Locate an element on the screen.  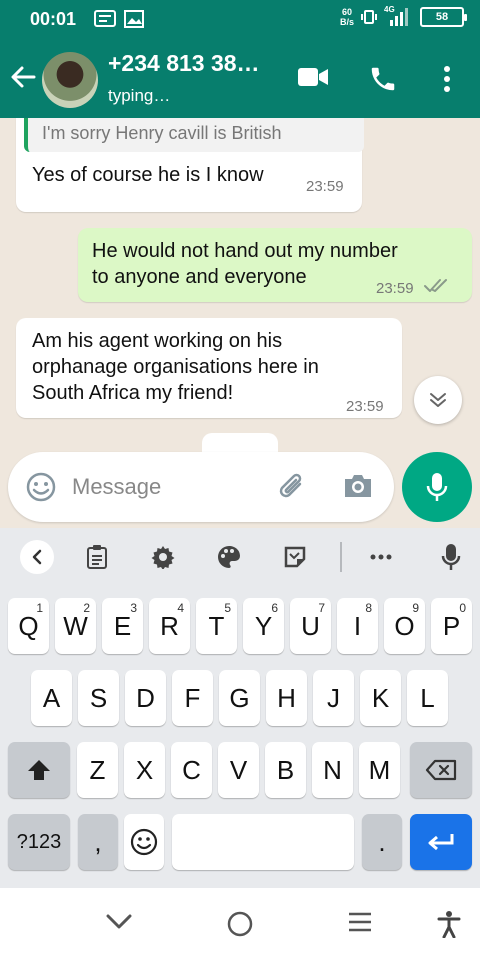
settings-button is located at coordinates (163, 557).